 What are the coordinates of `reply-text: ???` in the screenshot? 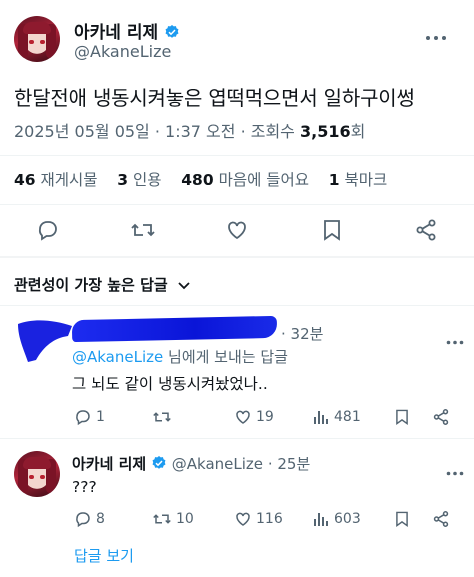 It's located at (84, 487).